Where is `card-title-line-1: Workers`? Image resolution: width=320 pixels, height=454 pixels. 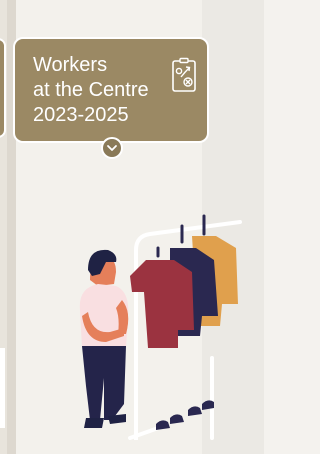 card-title-line-1: Workers is located at coordinates (70, 65).